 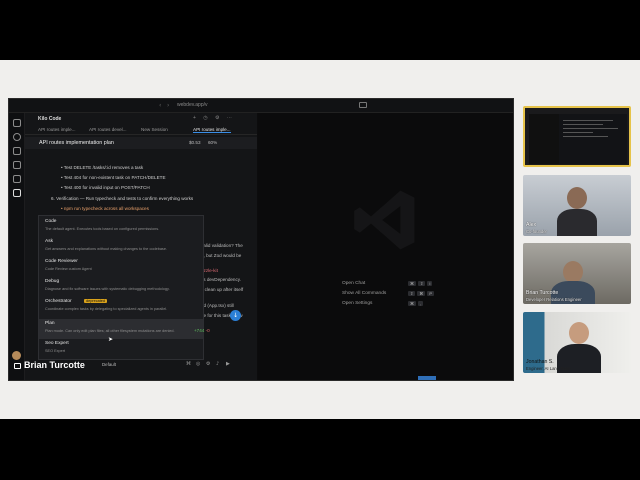 I want to click on mode-item-seo-expert: Seo Expert SEO Expert, so click(x=121, y=349).